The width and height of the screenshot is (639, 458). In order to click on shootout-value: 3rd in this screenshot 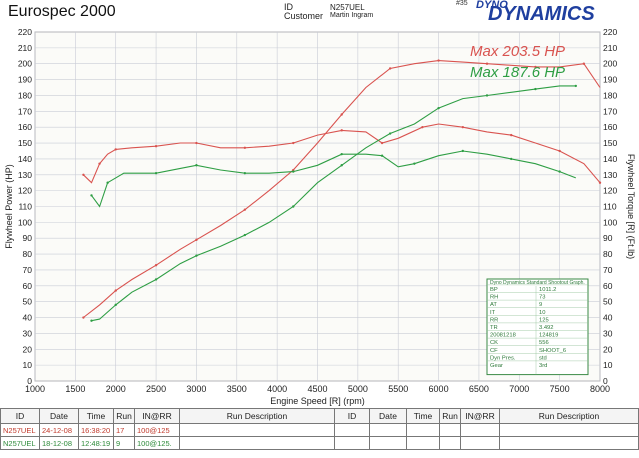, I will do `click(543, 366)`.